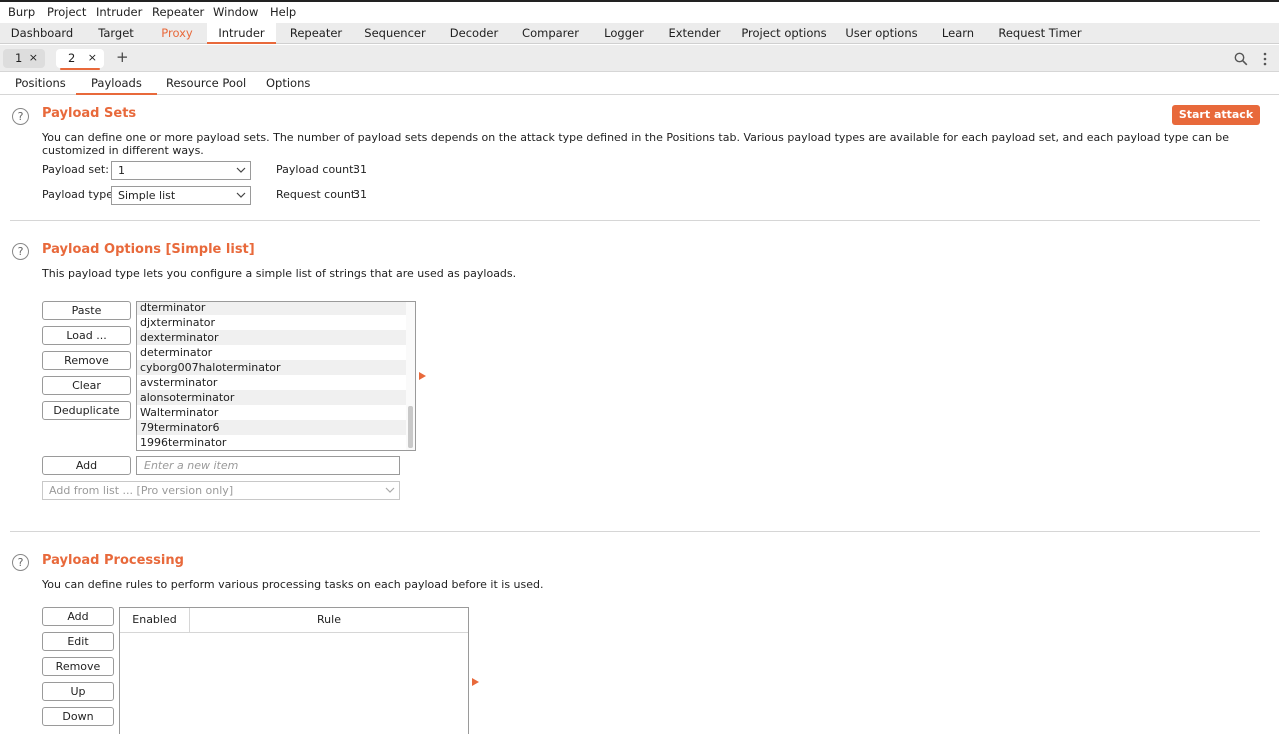  I want to click on edit-rule-button: Edit, so click(78, 641).